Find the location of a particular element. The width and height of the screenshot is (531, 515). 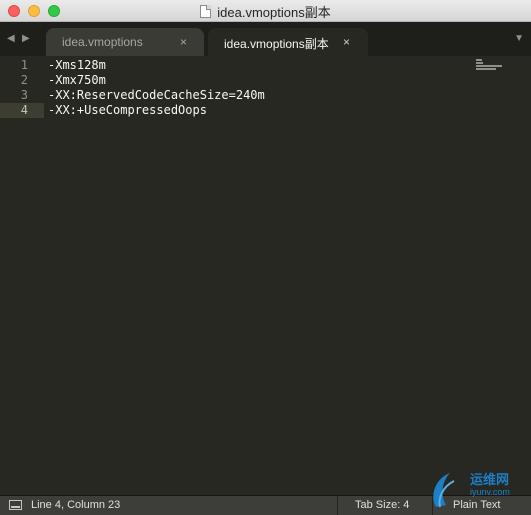

tab-label: idea.vmoptions副本 is located at coordinates (276, 44).